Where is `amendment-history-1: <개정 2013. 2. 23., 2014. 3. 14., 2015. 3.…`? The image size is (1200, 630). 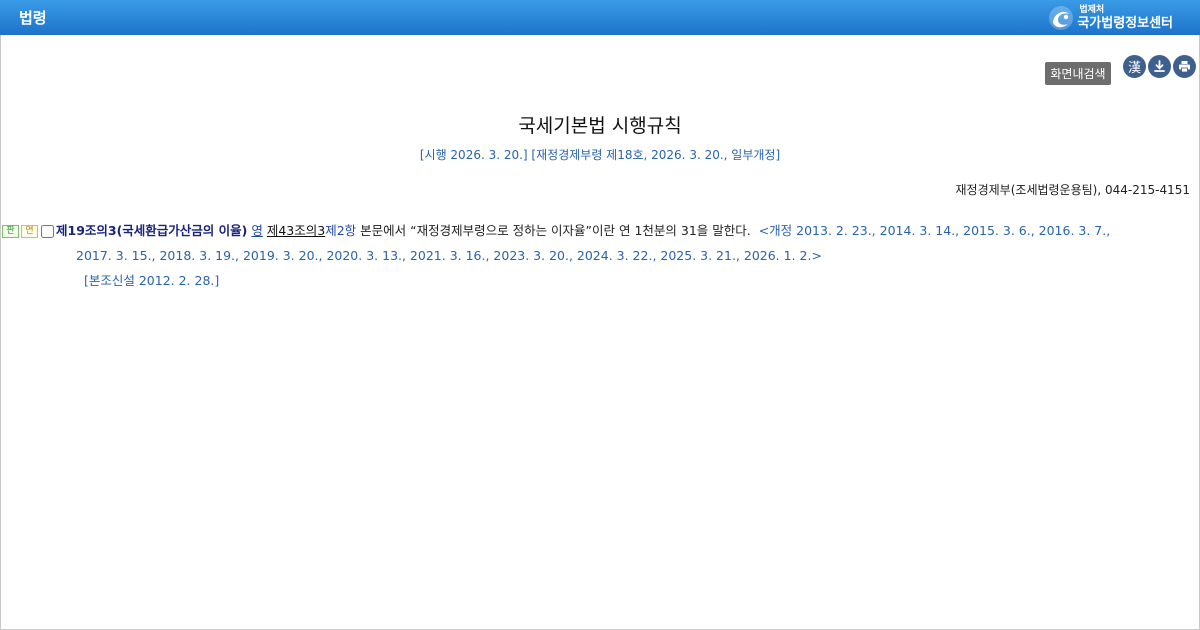 amendment-history-1: <개정 2013. 2. 23., 2014. 3. 14., 2015. 3.… is located at coordinates (934, 230).